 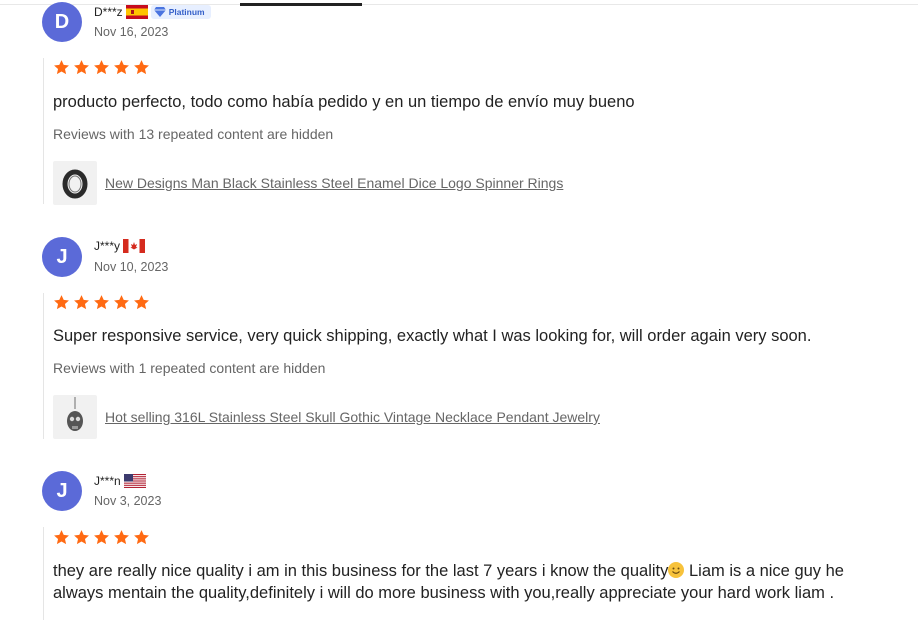 What do you see at coordinates (134, 246) in the screenshot?
I see `canada-flag-icon` at bounding box center [134, 246].